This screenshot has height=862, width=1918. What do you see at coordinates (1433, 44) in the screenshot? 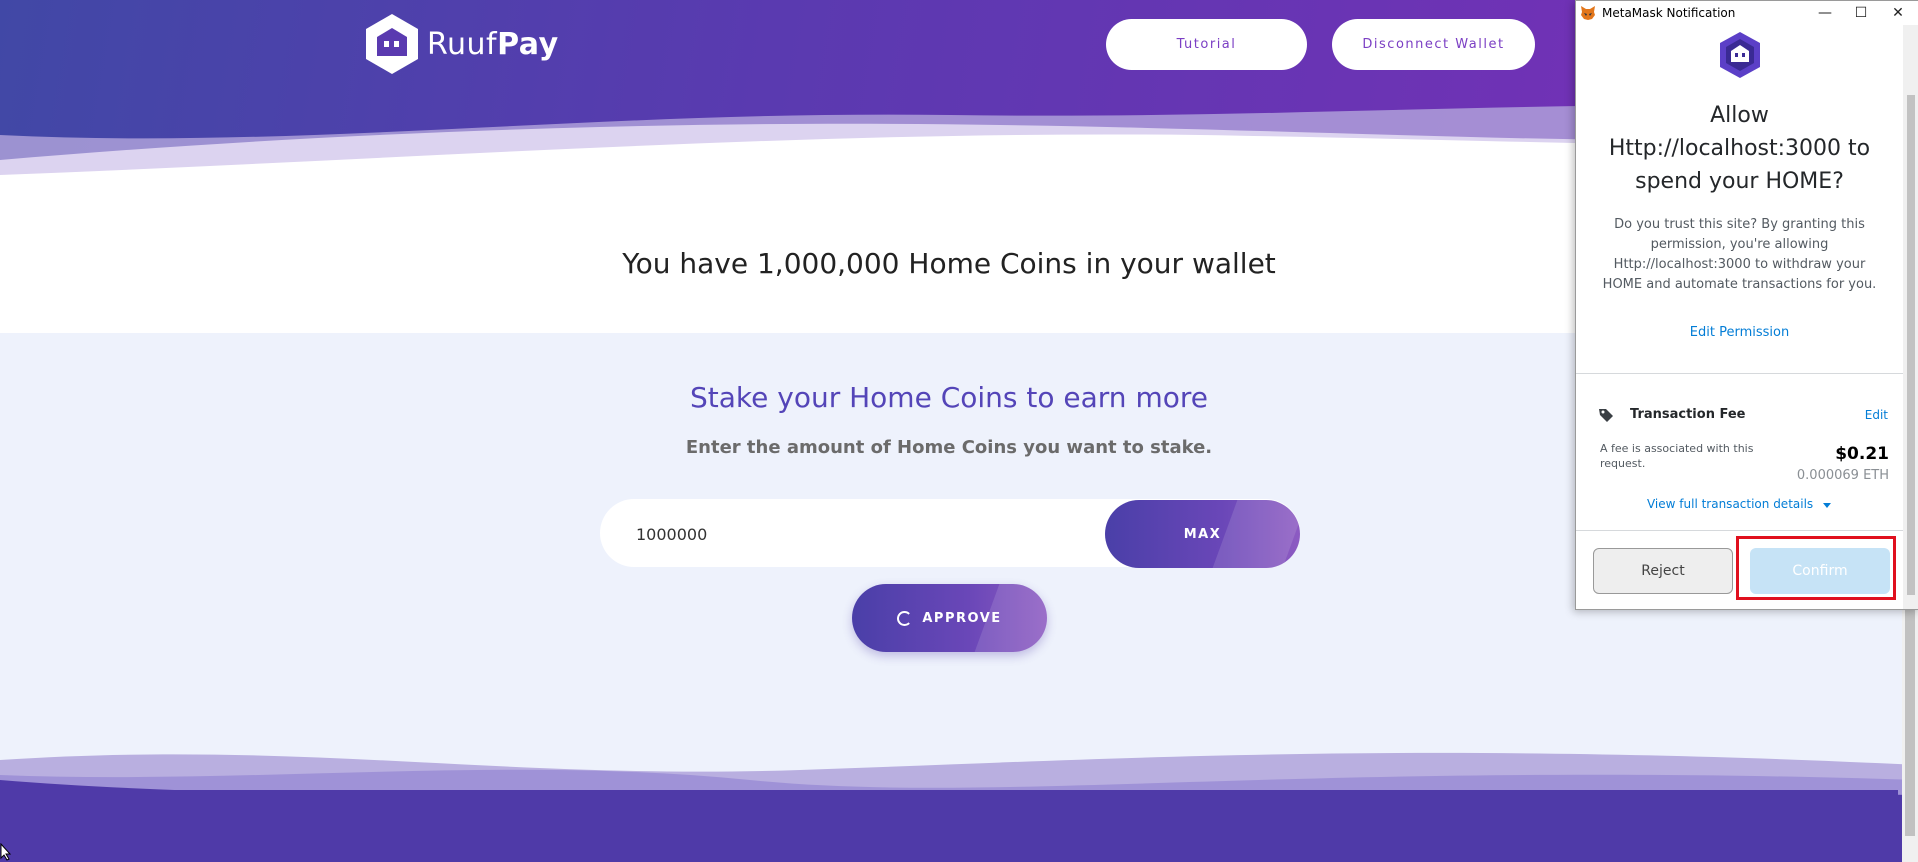
I see `disconnect-wallet-button: Disconnect Wallet` at bounding box center [1433, 44].